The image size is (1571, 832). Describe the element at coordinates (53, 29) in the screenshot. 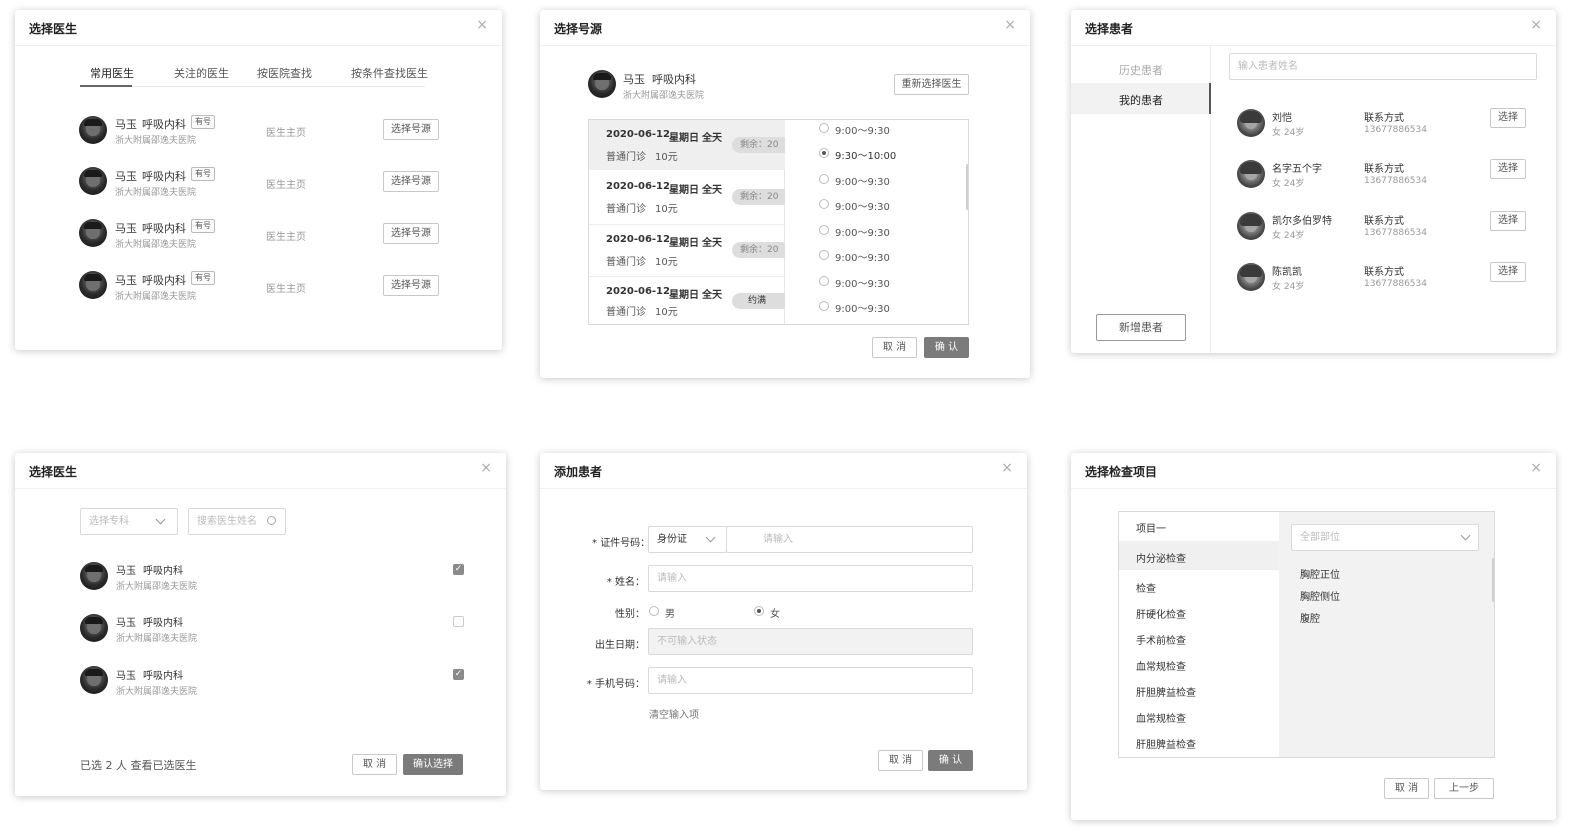

I see `dialog-title: 选择医生` at that location.